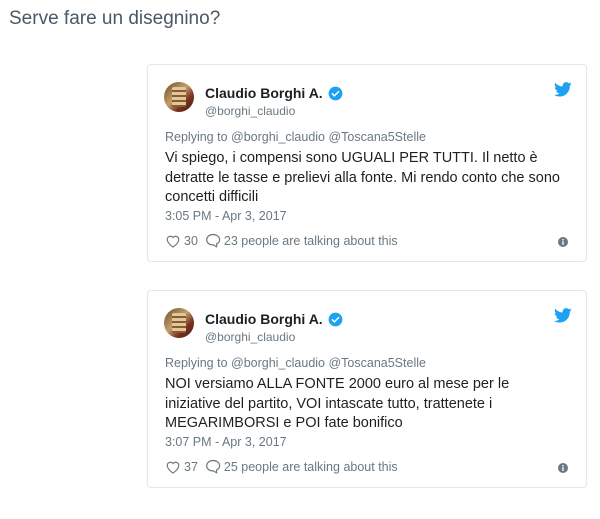 The width and height of the screenshot is (600, 519). Describe the element at coordinates (311, 241) in the screenshot. I see `talking-about-count: 23 people are talking about this` at that location.